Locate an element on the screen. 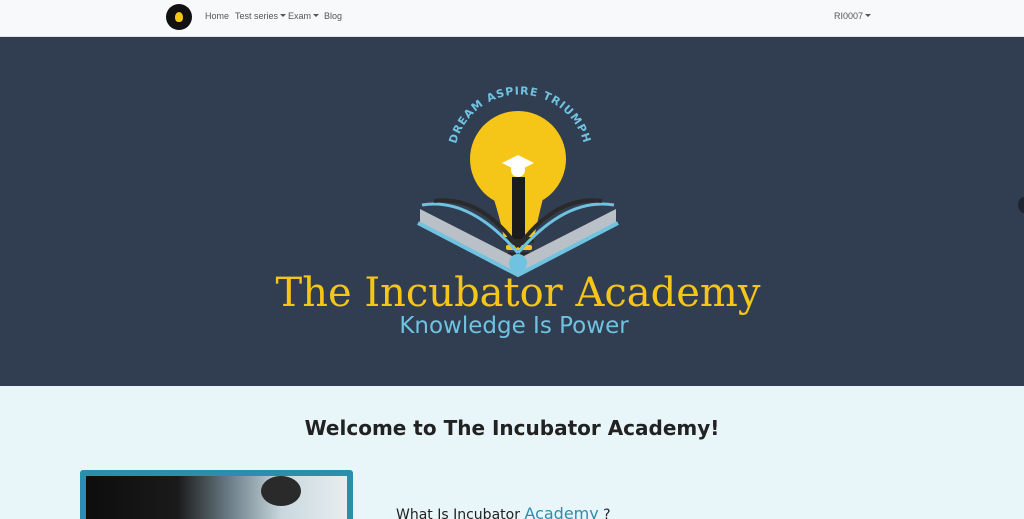 The height and width of the screenshot is (519, 1024). nav-exam: Exam is located at coordinates (304, 16).